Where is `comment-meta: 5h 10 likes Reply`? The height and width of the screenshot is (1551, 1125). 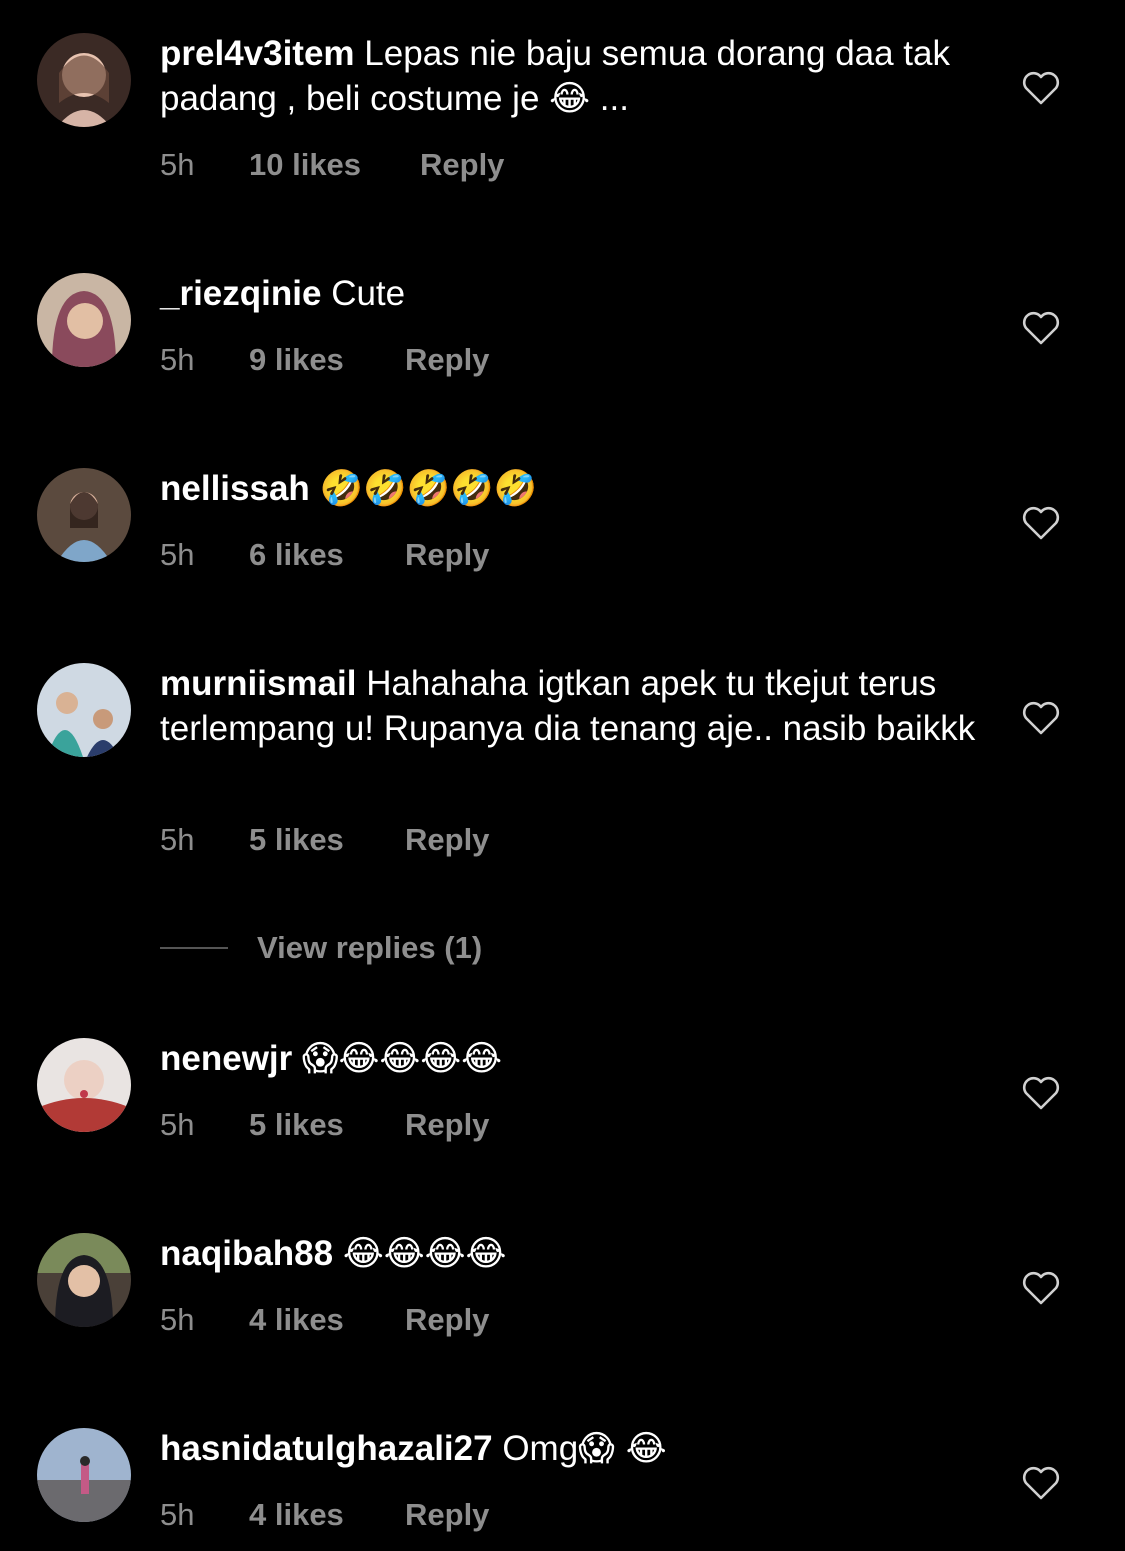 comment-meta: 5h 10 likes Reply is located at coordinates (332, 165).